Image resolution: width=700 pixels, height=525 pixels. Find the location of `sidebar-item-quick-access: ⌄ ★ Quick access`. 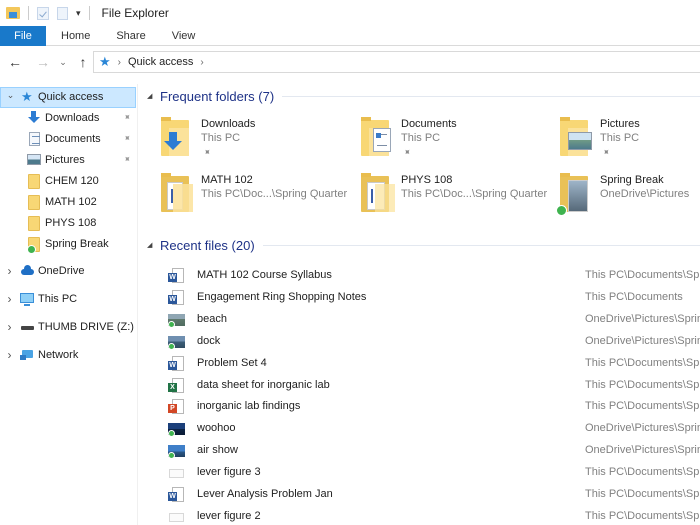

sidebar-item-quick-access: ⌄ ★ Quick access is located at coordinates (68, 97).